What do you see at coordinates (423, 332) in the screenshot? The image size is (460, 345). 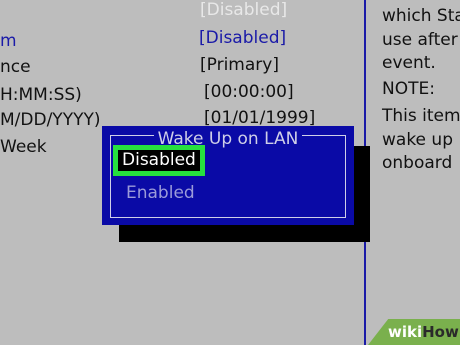 I see `watermark-text: wikiHow` at bounding box center [423, 332].